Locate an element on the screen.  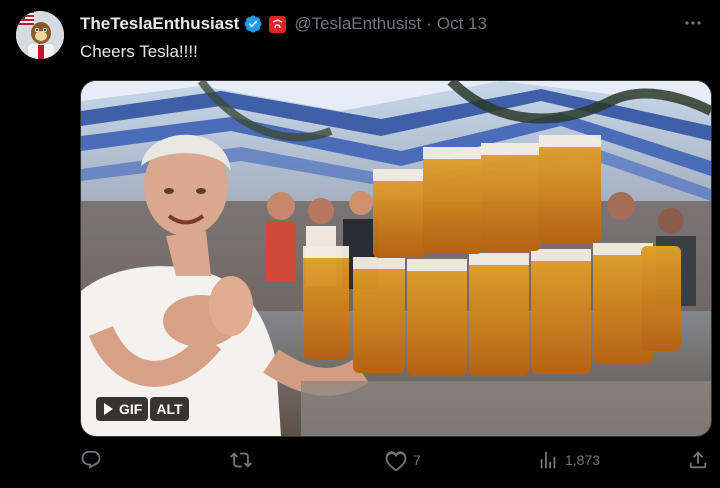
share-button is located at coordinates (698, 460).